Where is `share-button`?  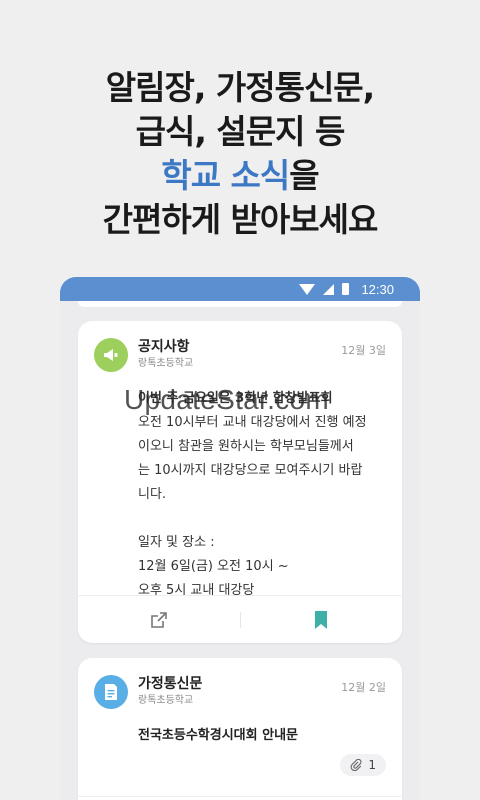
share-button is located at coordinates (159, 619).